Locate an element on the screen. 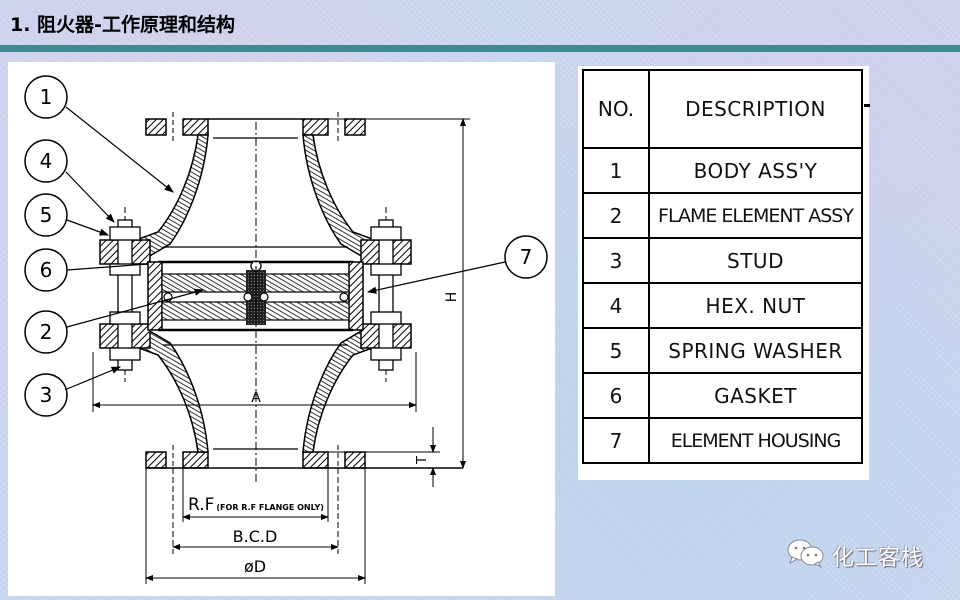 The width and height of the screenshot is (960, 600). svg-text: 1 is located at coordinates (46, 97).